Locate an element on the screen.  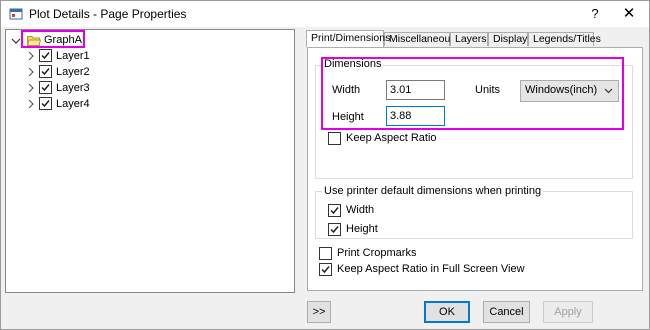
folder-open-icon is located at coordinates (34, 41).